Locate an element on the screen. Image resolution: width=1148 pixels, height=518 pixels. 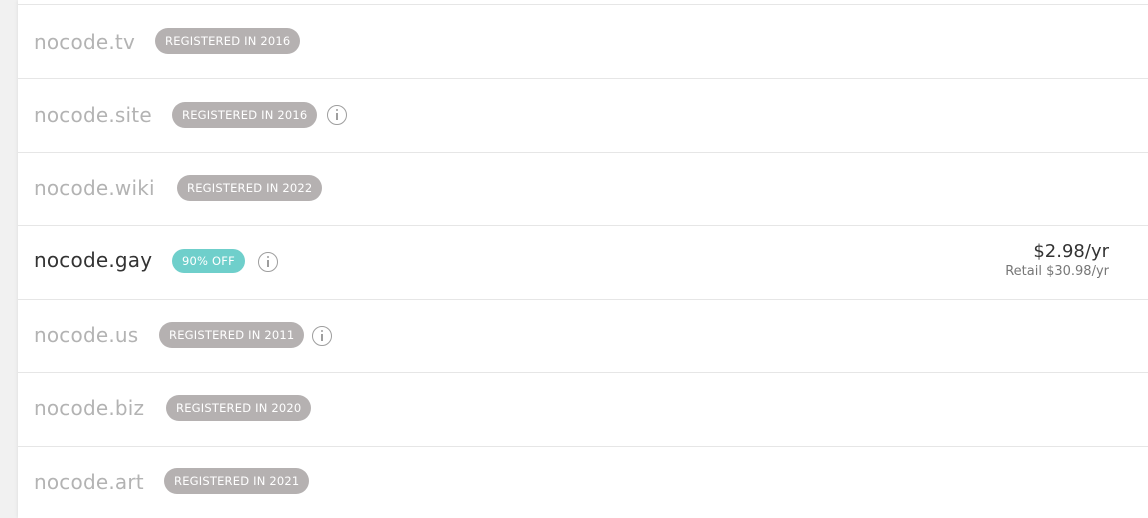
domain-row-nocode-art: nocode.art REGISTERED IN 2021 is located at coordinates (583, 482).